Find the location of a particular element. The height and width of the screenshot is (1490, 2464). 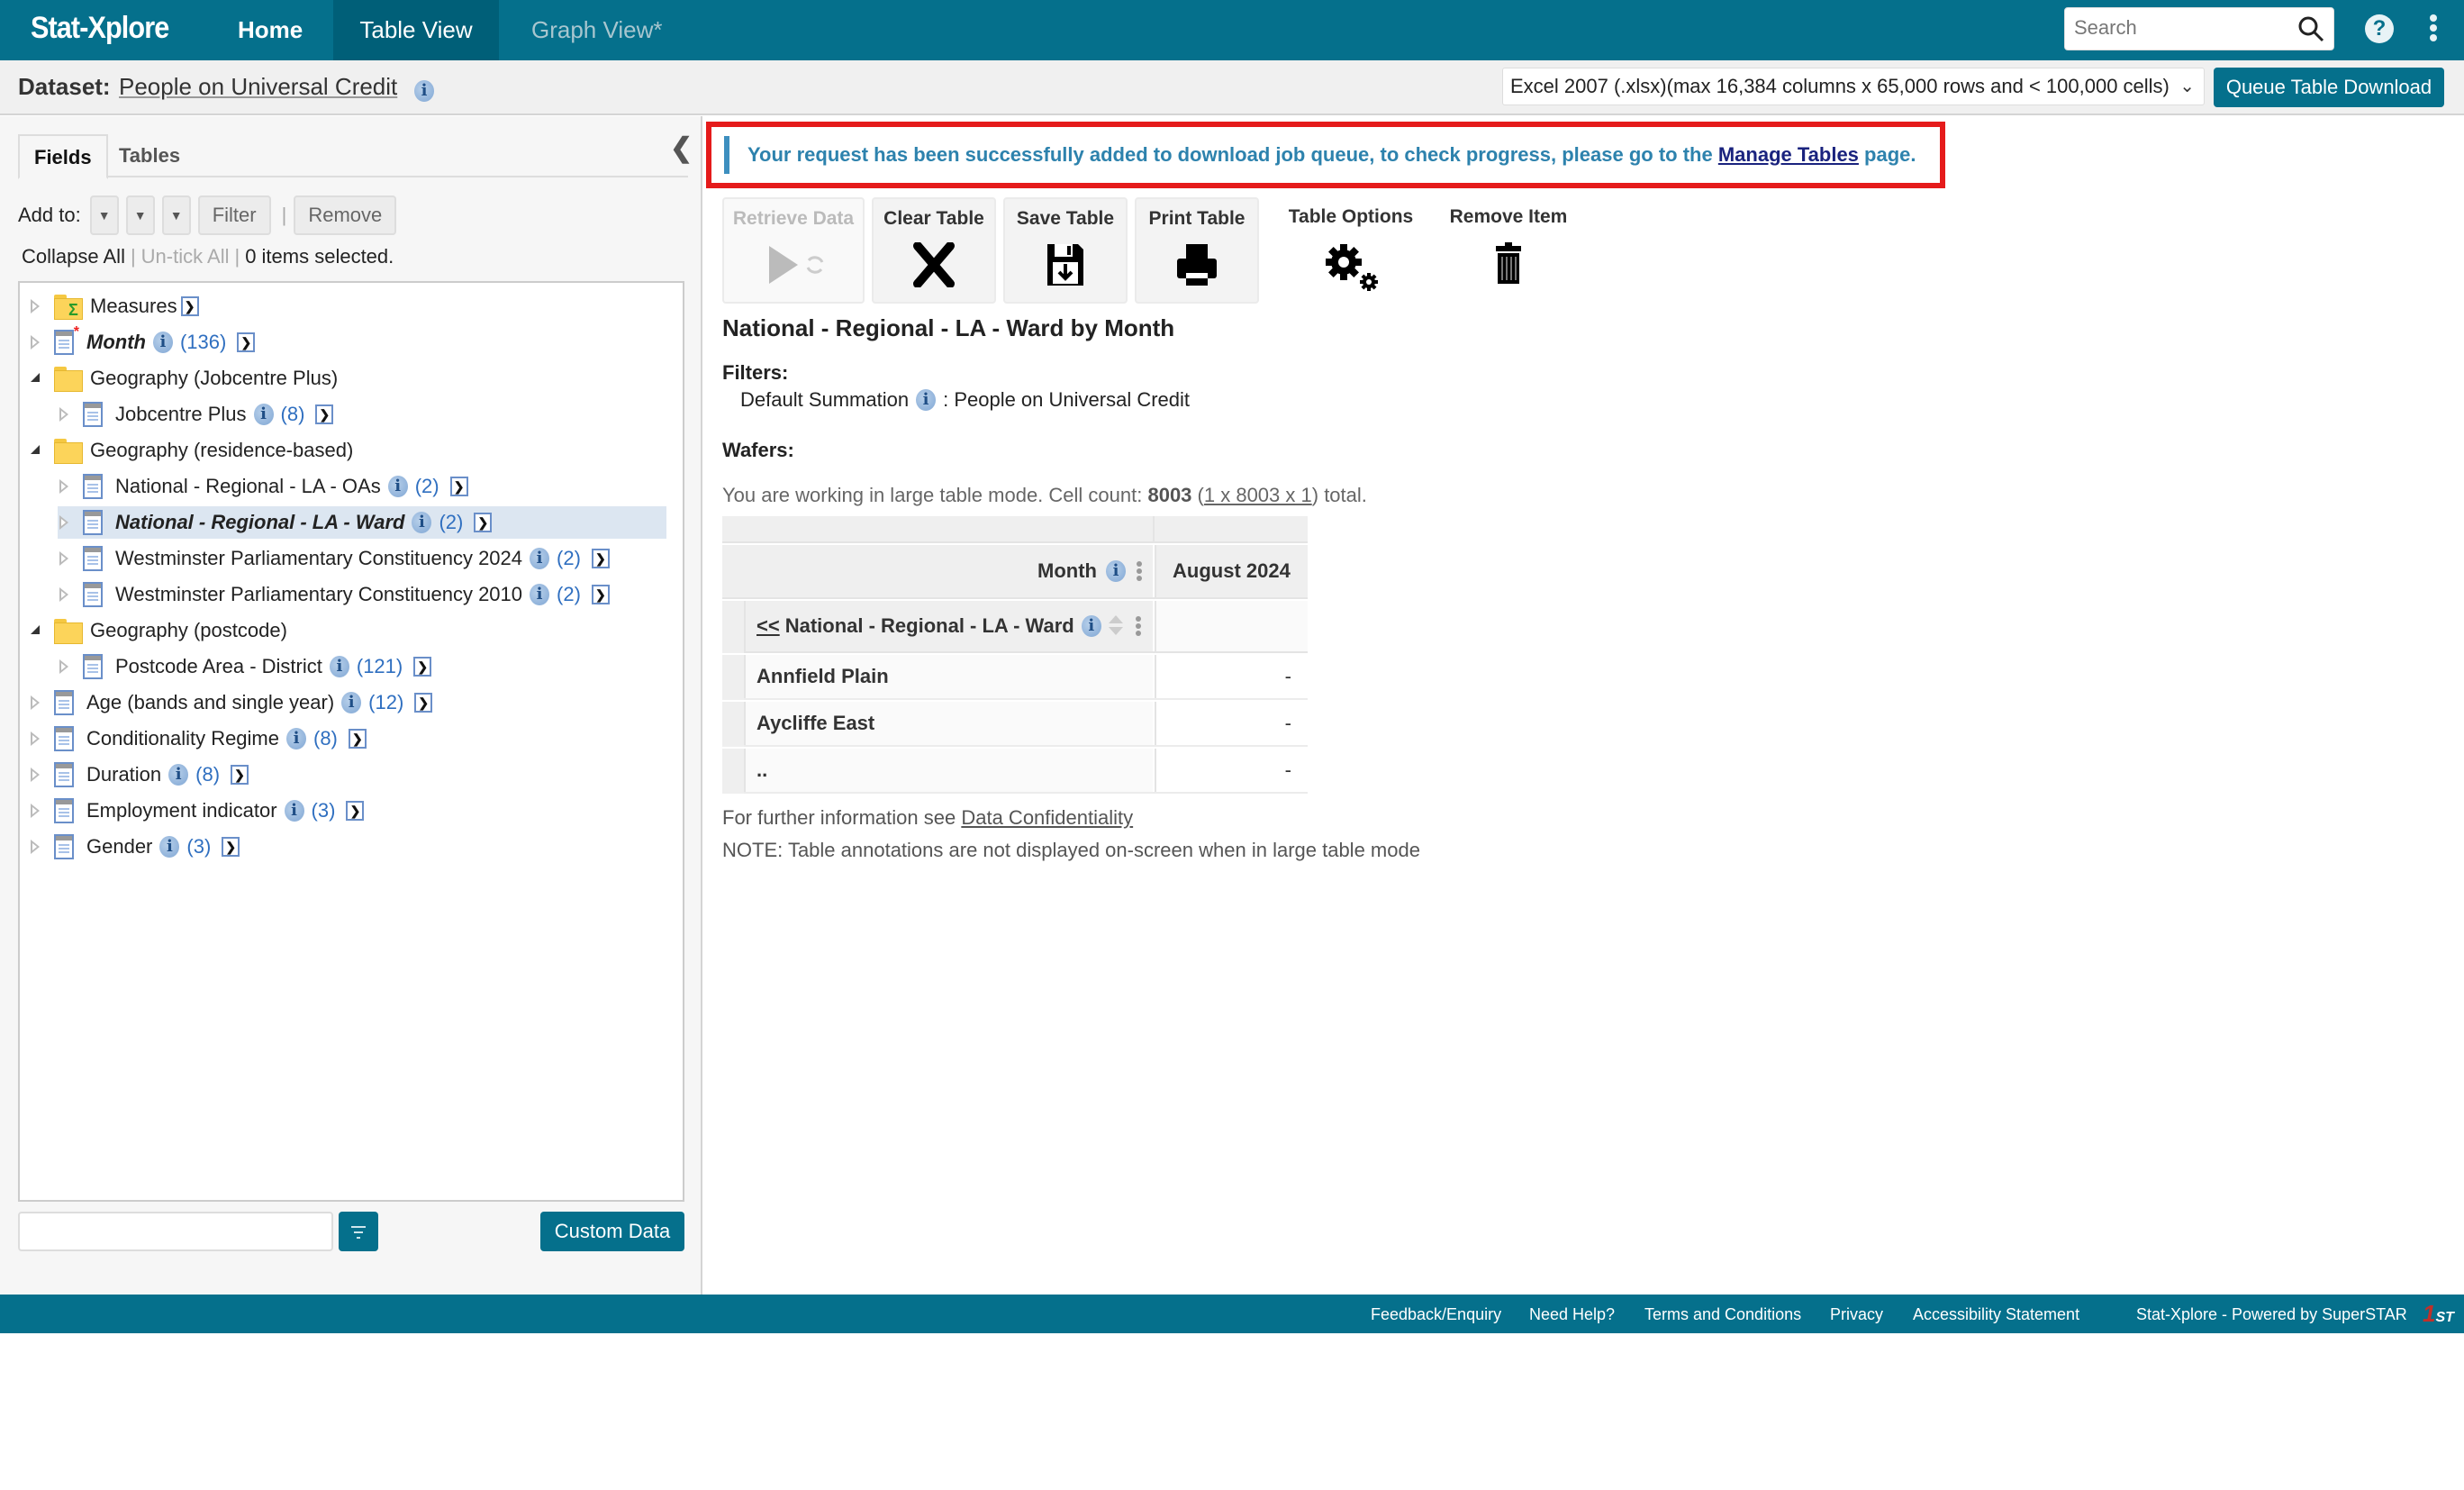

item-count: (136) is located at coordinates (203, 342).